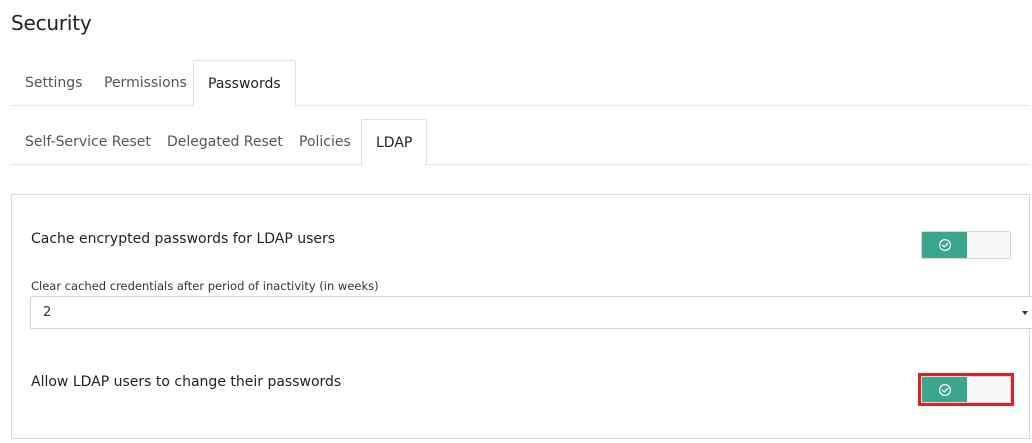  What do you see at coordinates (531, 312) in the screenshot?
I see `inactivity-weeks-select: 2` at bounding box center [531, 312].